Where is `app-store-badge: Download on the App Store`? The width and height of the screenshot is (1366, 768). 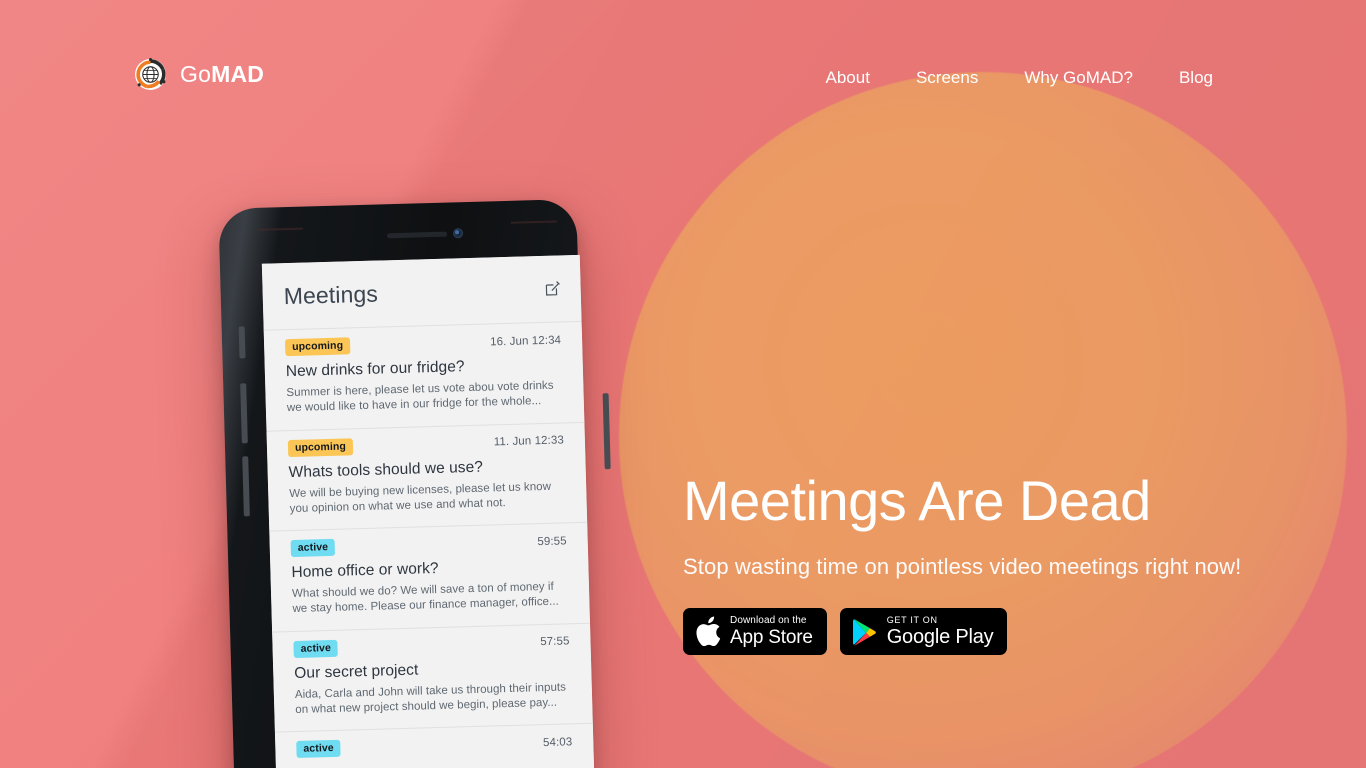
app-store-badge: Download on the App Store is located at coordinates (755, 631).